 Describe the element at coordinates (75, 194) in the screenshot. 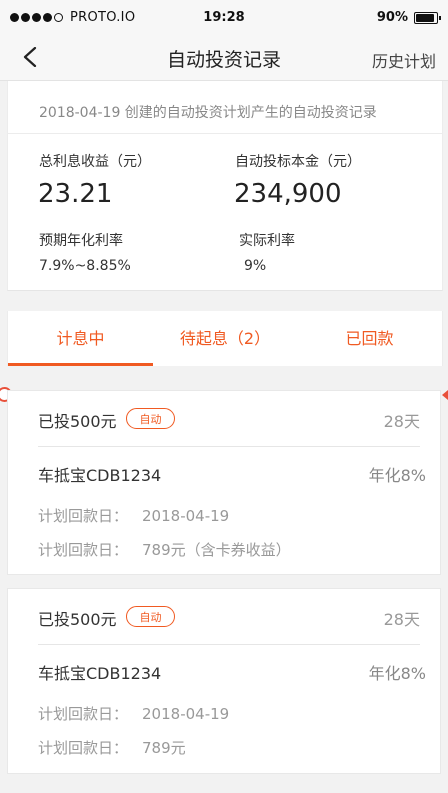

I see `total-interest-value: 23.21` at that location.